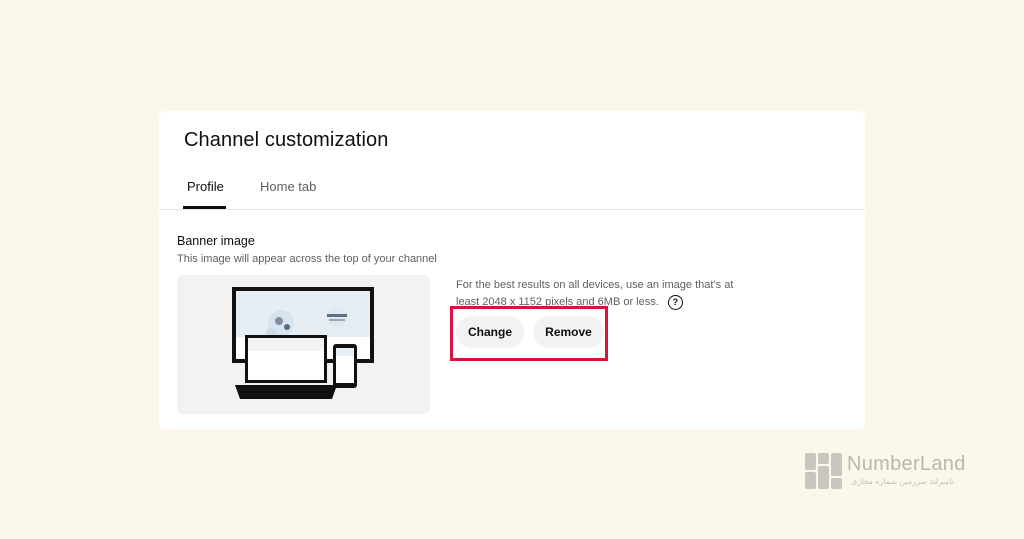  I want to click on page-title: Channel customization, so click(286, 140).